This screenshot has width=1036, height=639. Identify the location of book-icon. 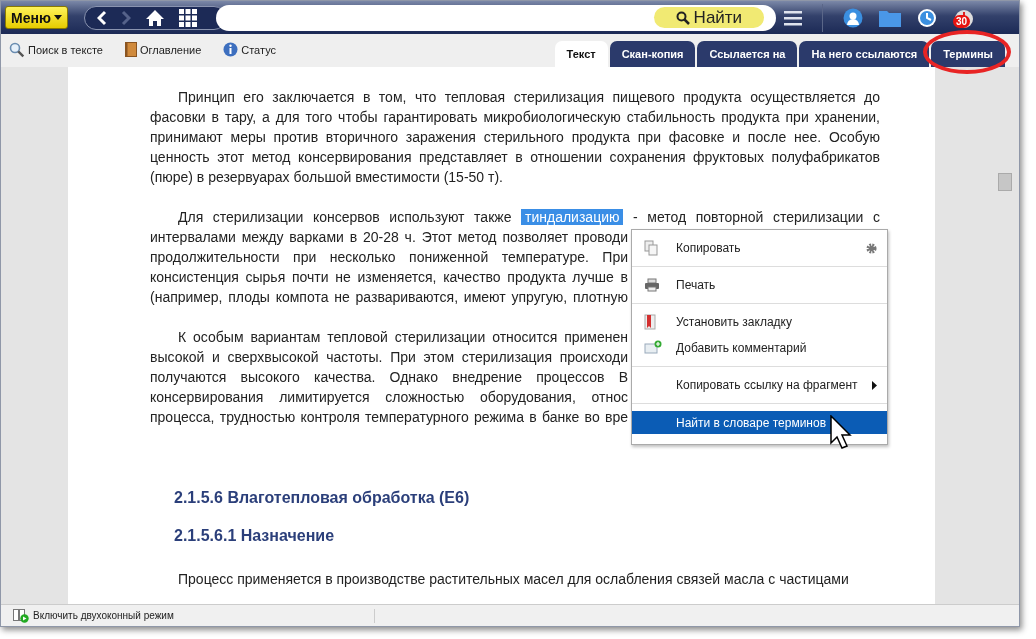
(130, 49).